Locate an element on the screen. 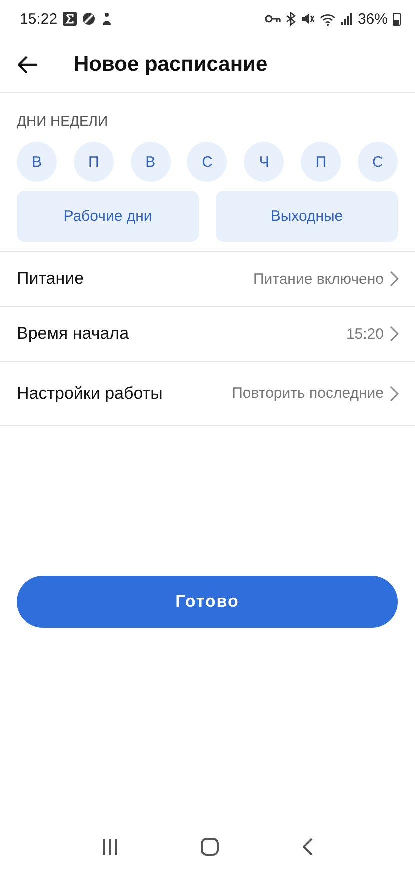 This screenshot has width=415, height=876. wifi-icon is located at coordinates (328, 19).